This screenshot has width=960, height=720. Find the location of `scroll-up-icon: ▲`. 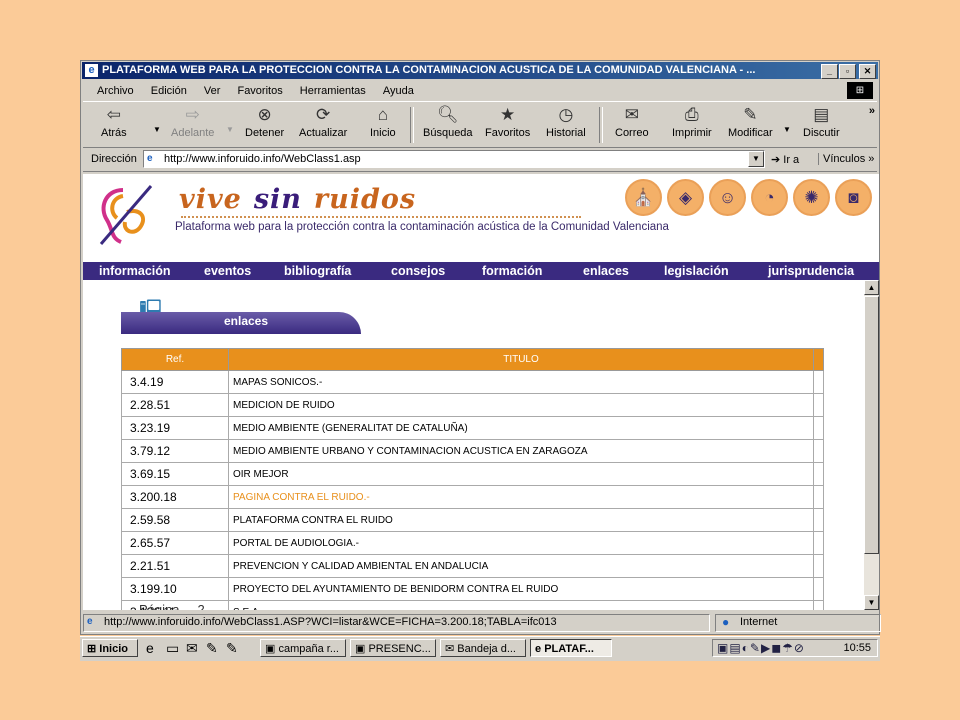

scroll-up-icon: ▲ is located at coordinates (871, 287).